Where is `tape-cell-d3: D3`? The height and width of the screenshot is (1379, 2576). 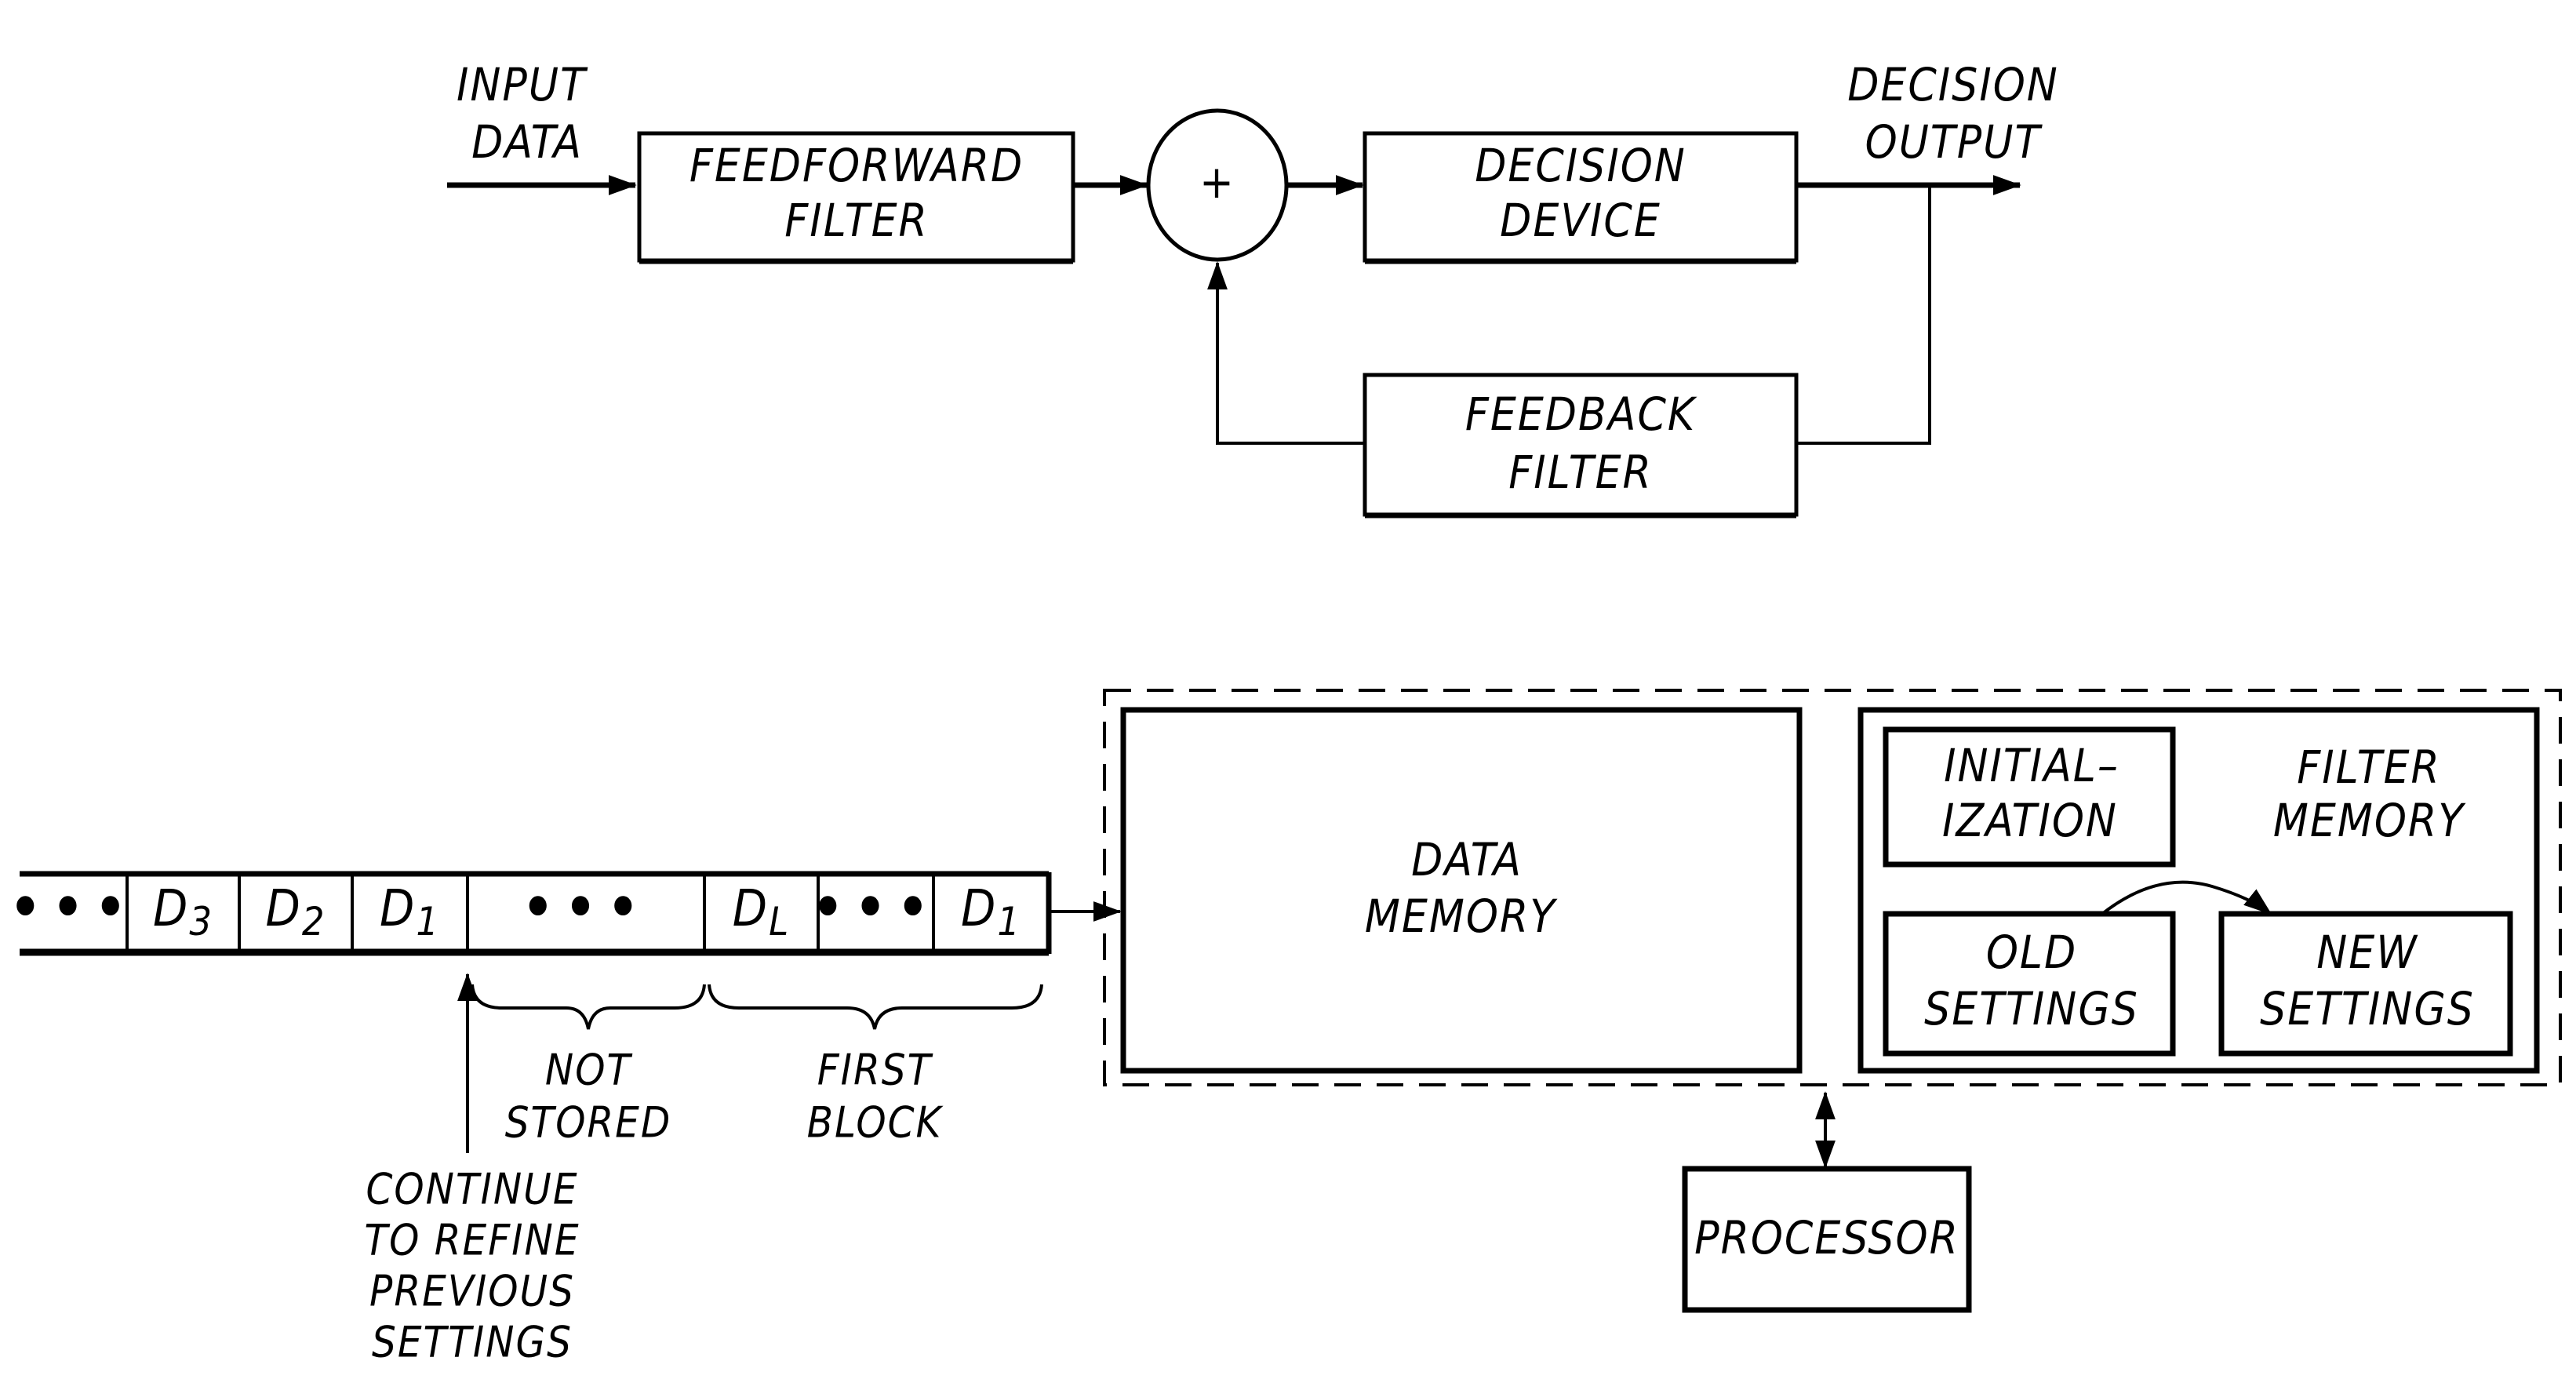 tape-cell-d3: D3 is located at coordinates (183, 912).